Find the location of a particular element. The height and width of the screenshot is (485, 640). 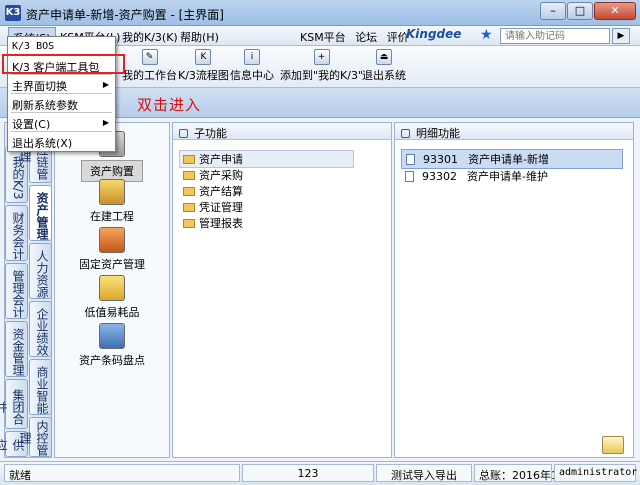

detail-header: 明细功能 is located at coordinates (514, 131).